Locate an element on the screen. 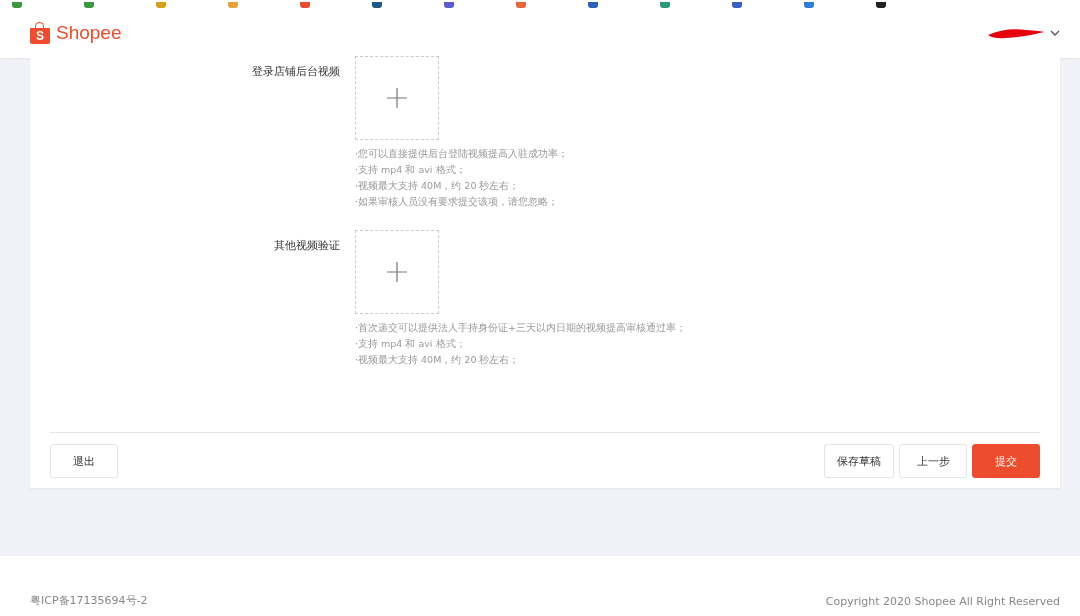 The width and height of the screenshot is (1080, 616). copyright-text: Copyright 2020 Shopee All Right Reserved is located at coordinates (942, 601).